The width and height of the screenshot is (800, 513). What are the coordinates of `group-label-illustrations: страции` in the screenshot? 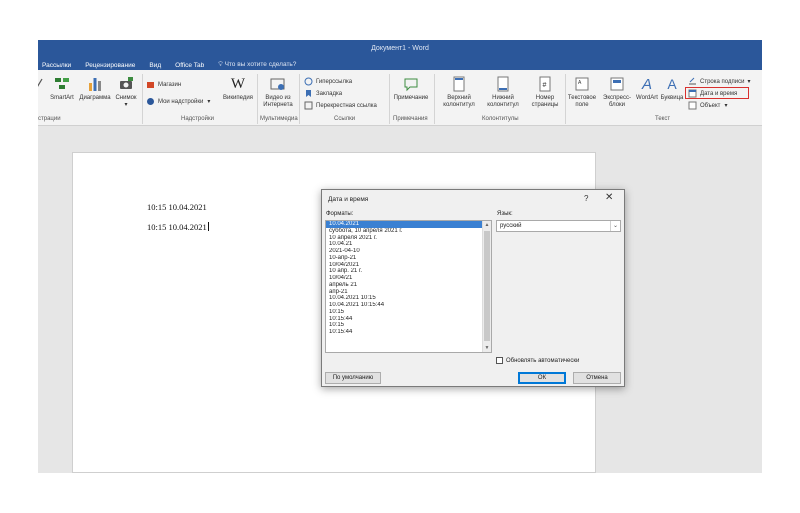 It's located at (49, 119).